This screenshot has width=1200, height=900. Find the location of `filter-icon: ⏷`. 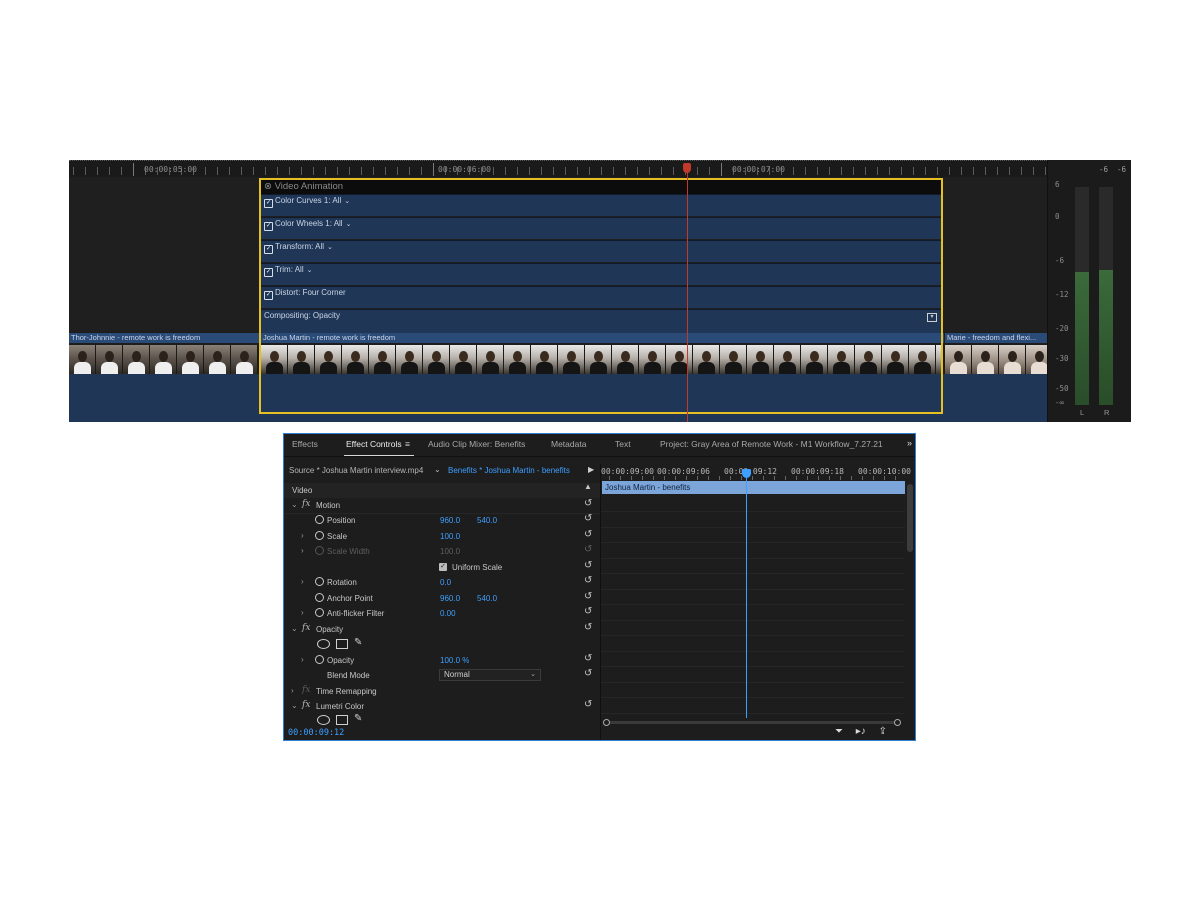

filter-icon: ⏷ is located at coordinates (839, 731).